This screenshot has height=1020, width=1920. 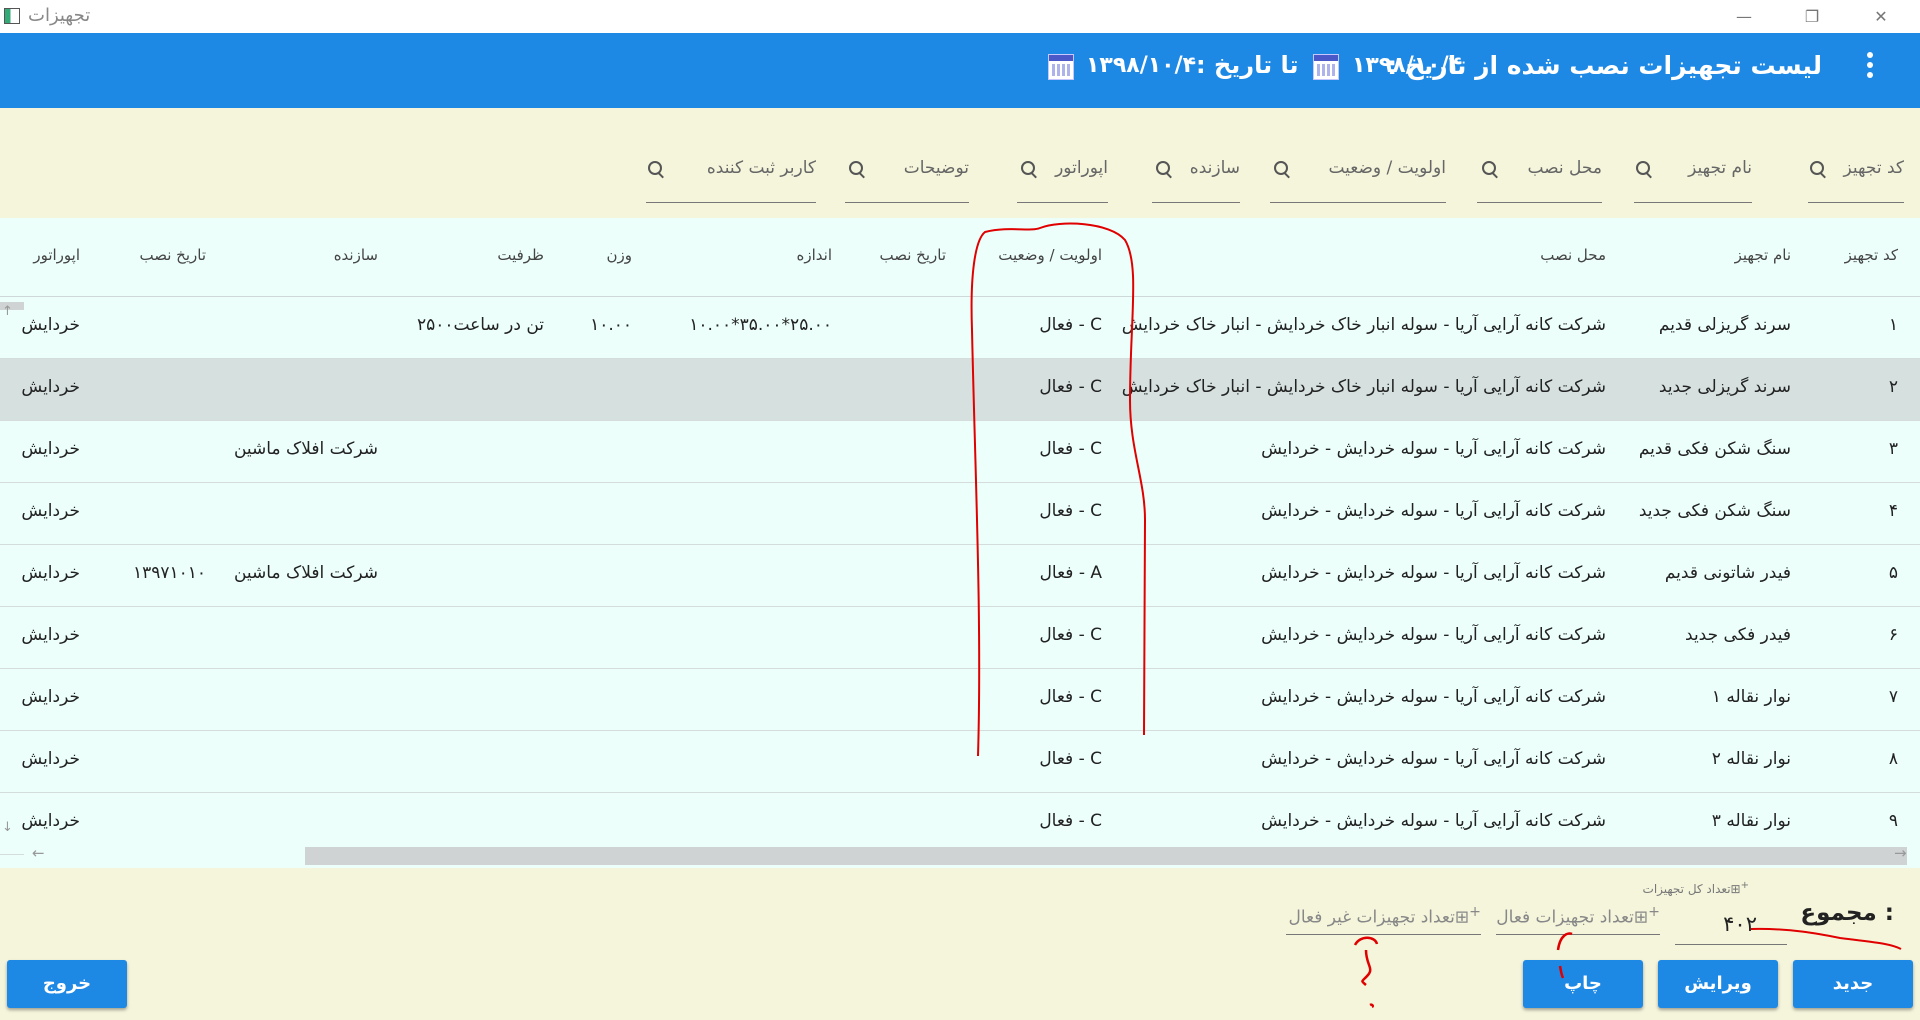 I want to click on cell-code: ۸, so click(x=1893, y=759).